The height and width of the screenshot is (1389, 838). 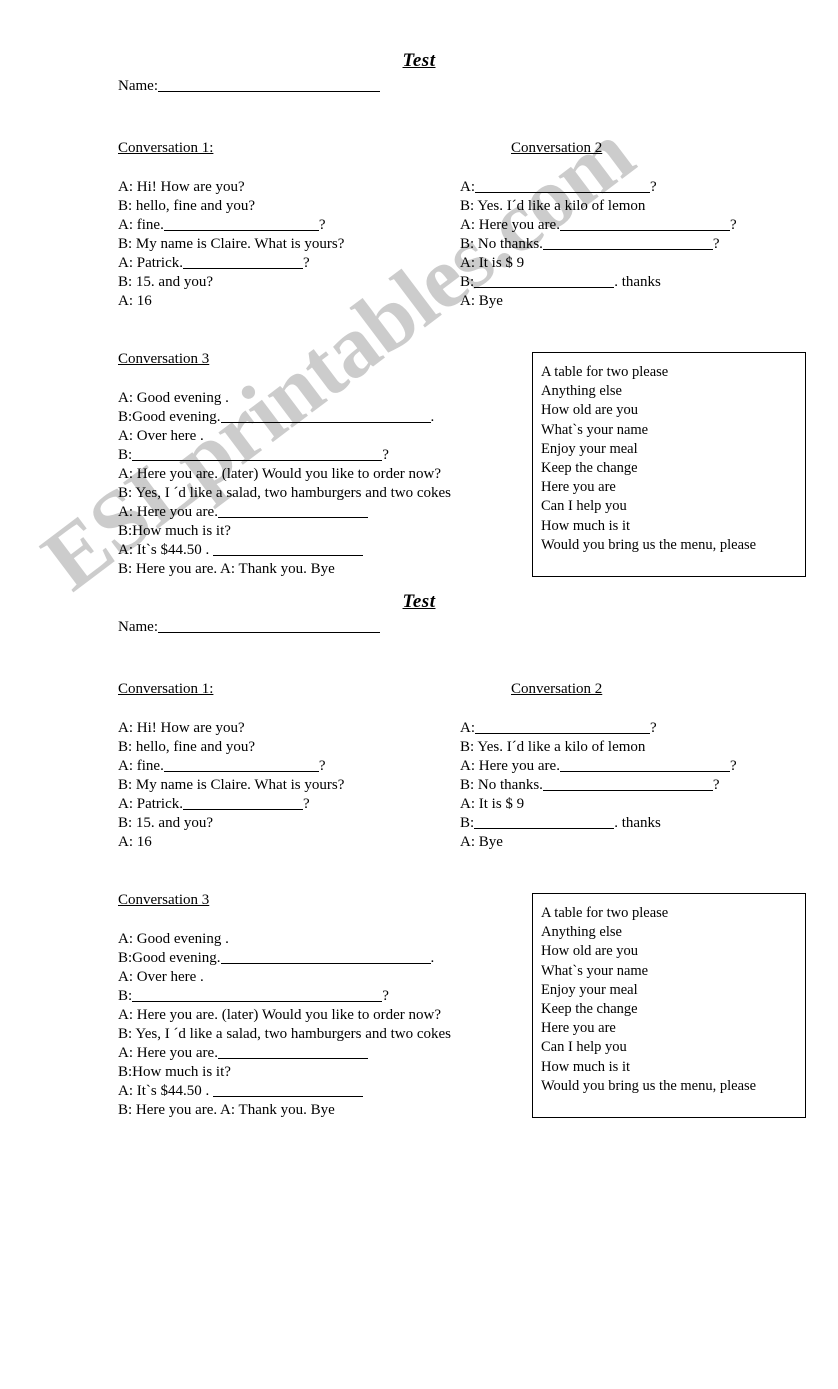 I want to click on speaker-label: A: Good evening ., so click(x=173, y=398).